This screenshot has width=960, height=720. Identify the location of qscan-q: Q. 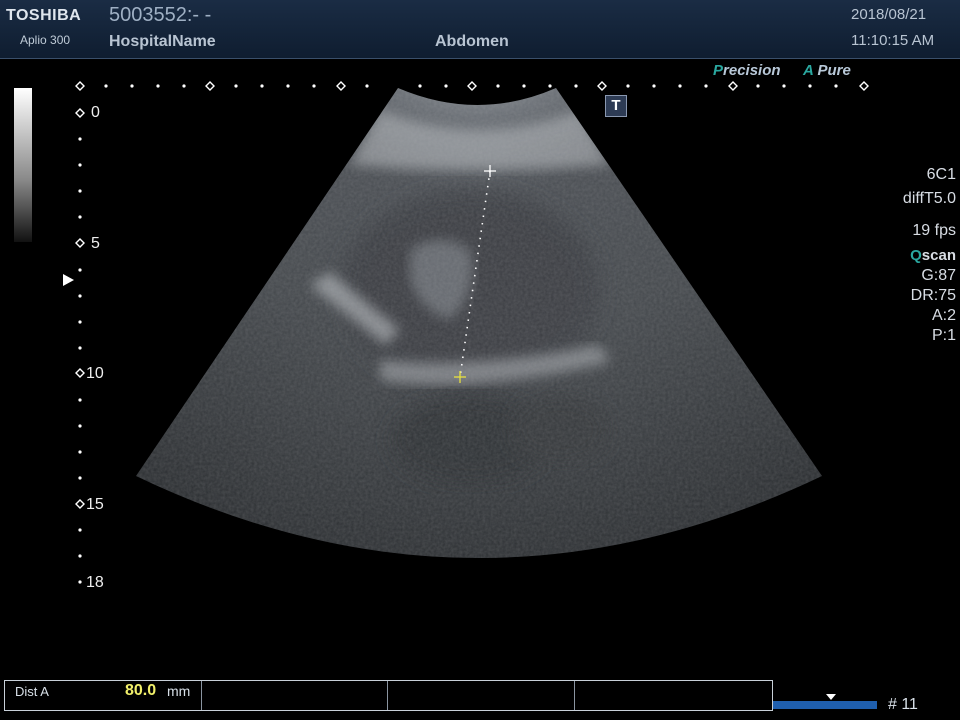
(916, 255).